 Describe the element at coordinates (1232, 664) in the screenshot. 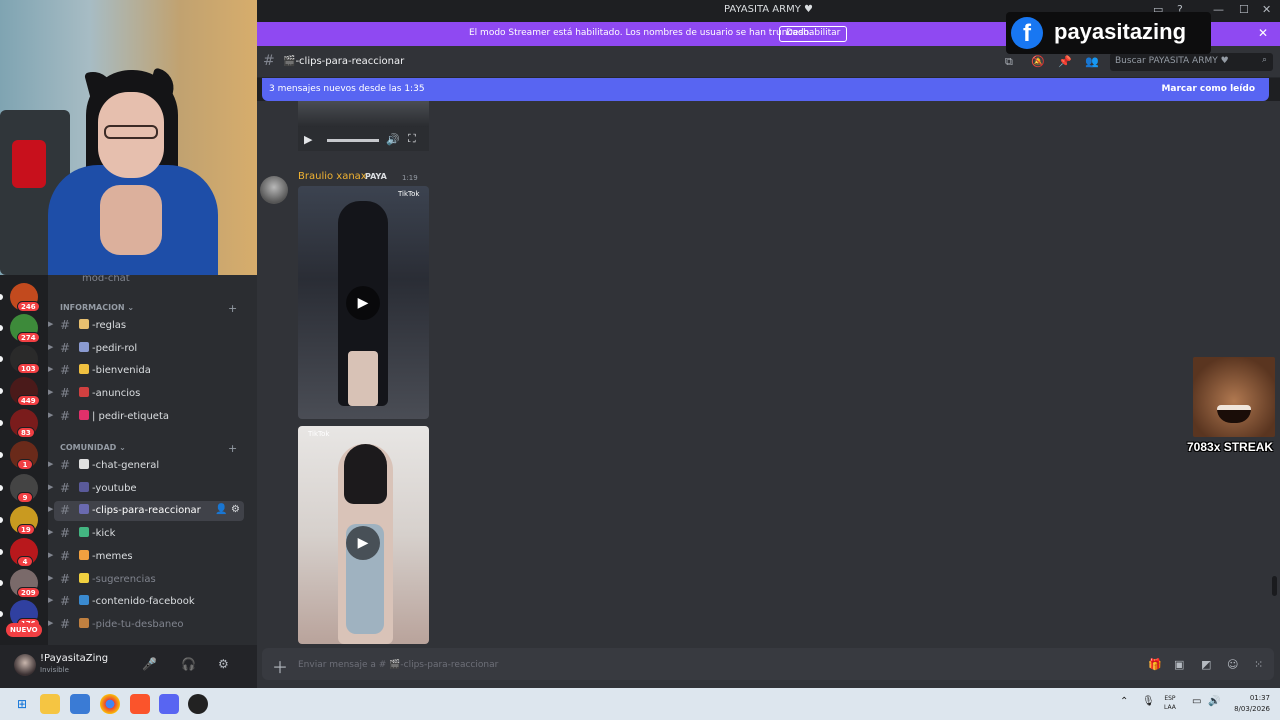

I see `emoji-icon: ☺` at that location.